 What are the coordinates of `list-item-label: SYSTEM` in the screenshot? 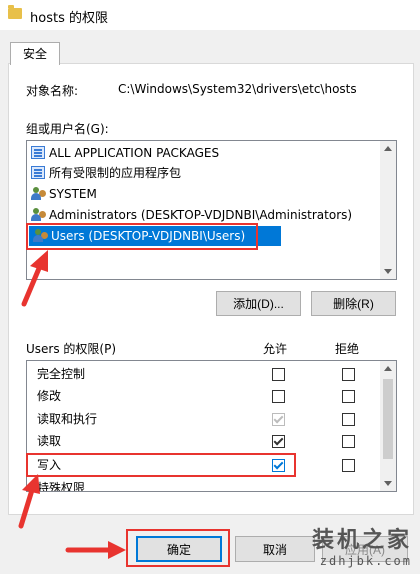 It's located at (73, 194).